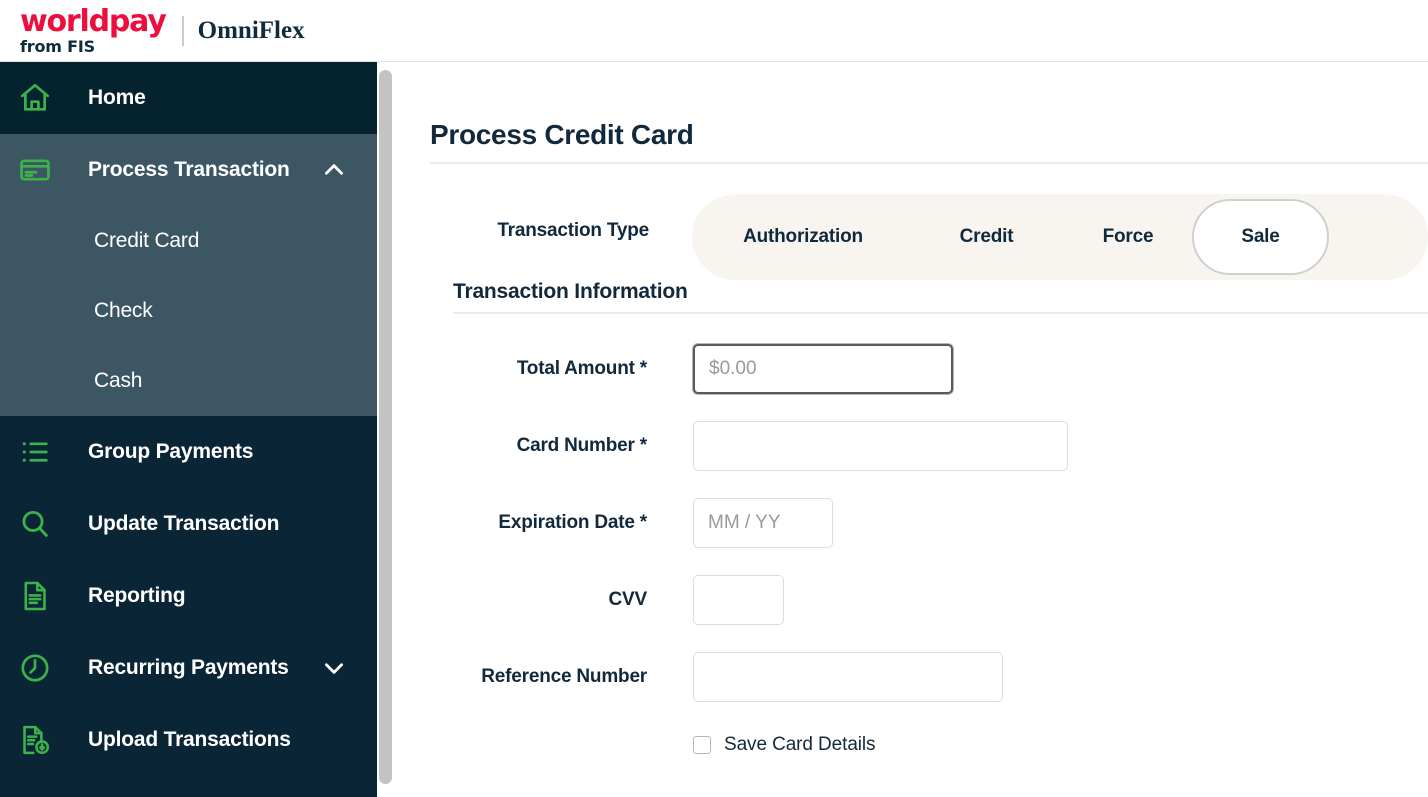 This screenshot has height=797, width=1428. I want to click on brand-from-fis-text: from FIS, so click(57, 46).